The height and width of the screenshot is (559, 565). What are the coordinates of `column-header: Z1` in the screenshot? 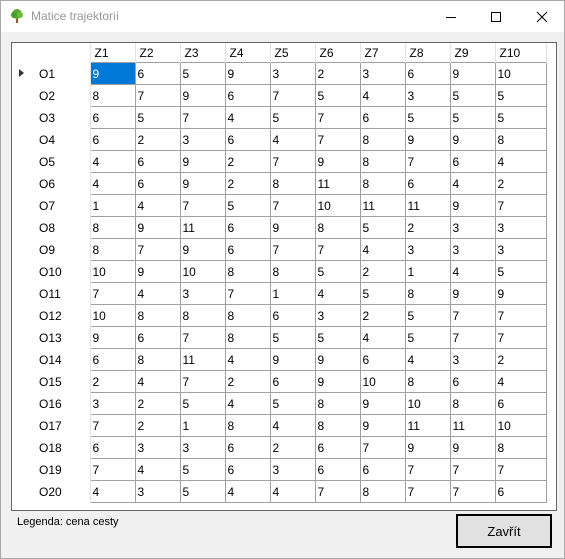 It's located at (113, 53).